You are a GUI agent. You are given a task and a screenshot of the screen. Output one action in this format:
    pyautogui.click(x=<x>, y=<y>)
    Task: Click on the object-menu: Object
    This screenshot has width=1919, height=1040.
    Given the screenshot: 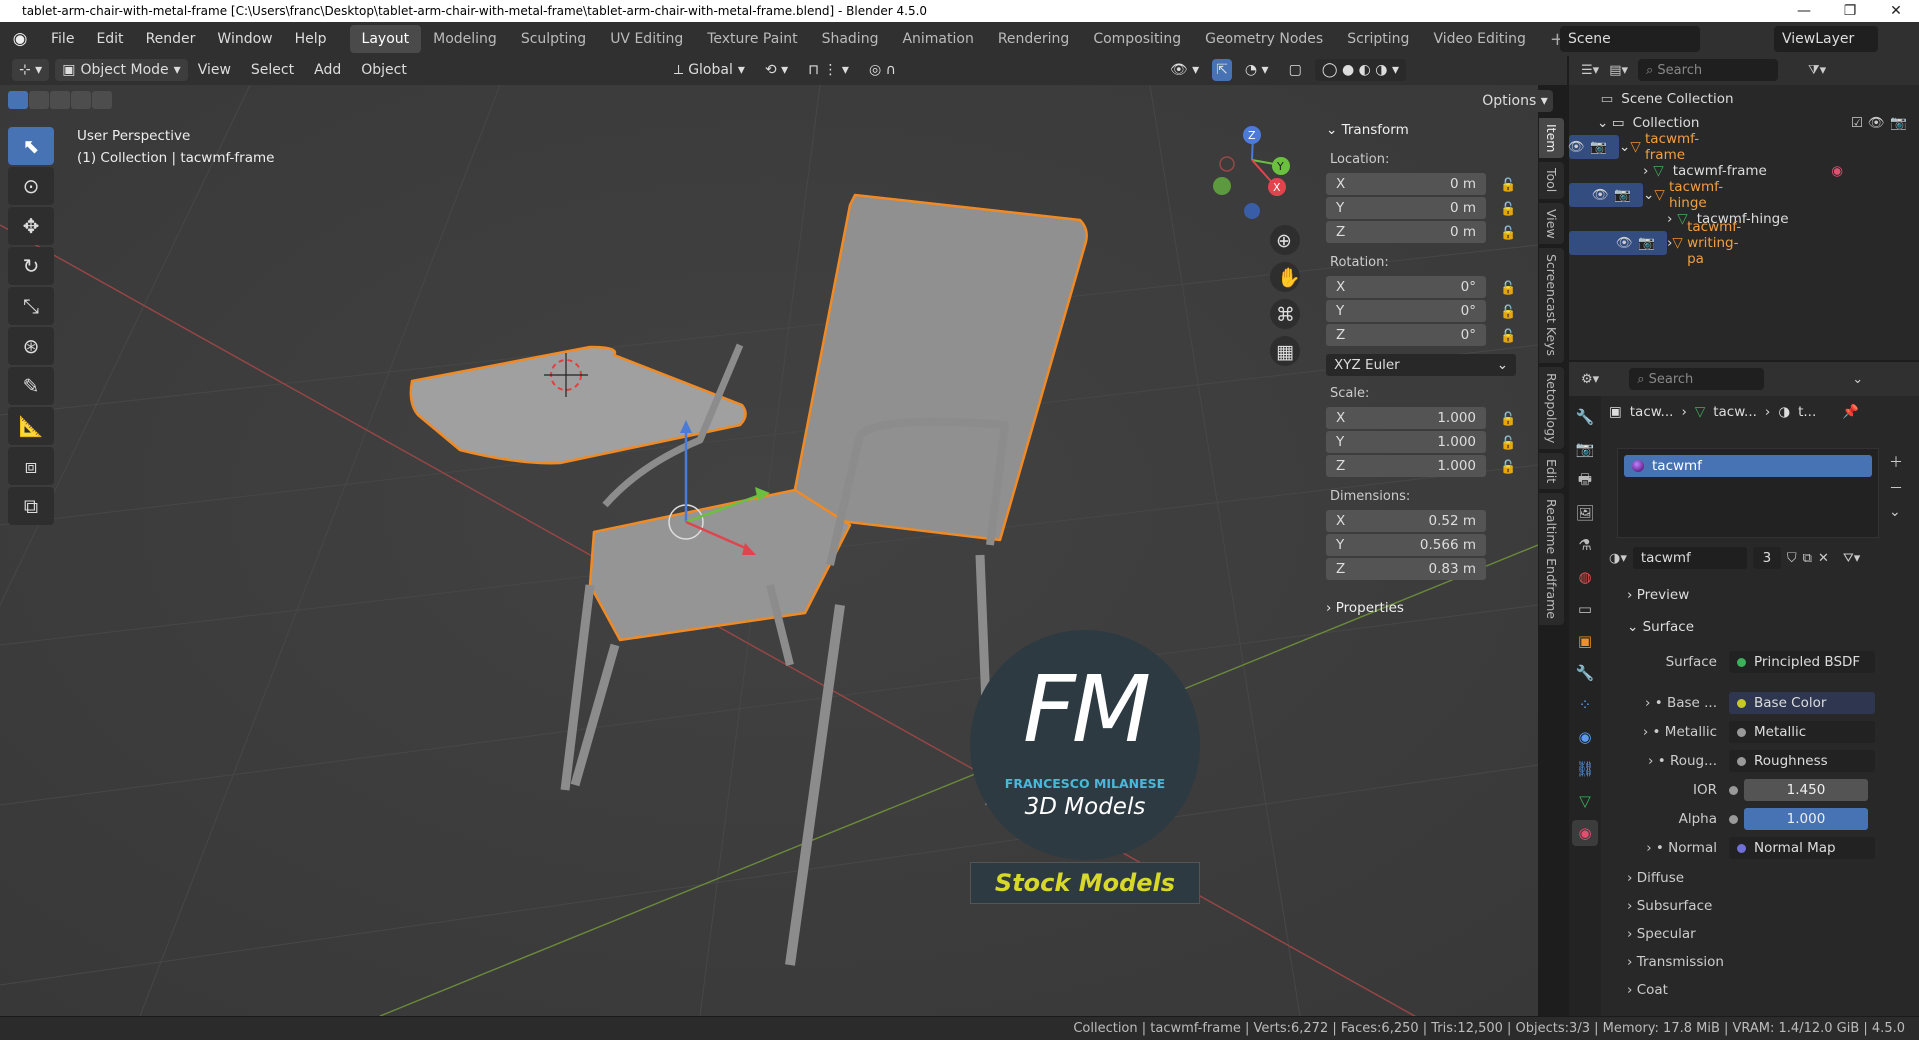 What is the action you would take?
    pyautogui.click(x=384, y=70)
    